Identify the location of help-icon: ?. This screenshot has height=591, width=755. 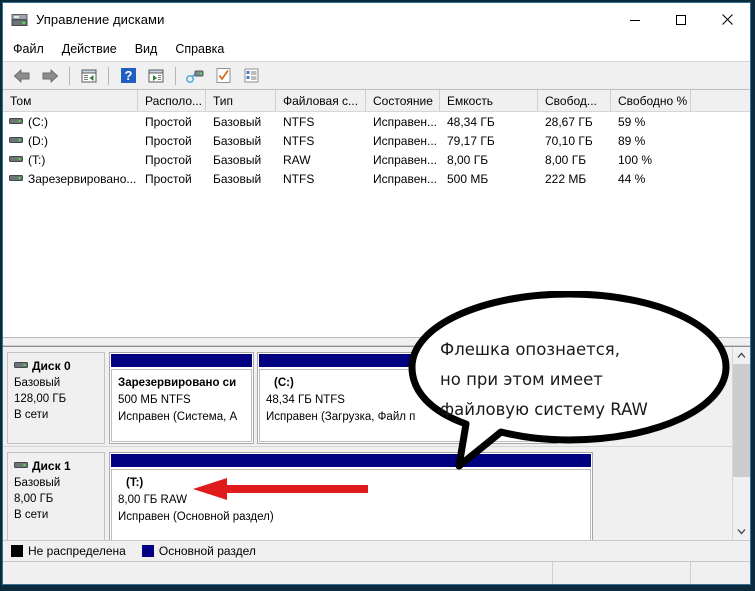
(128, 75).